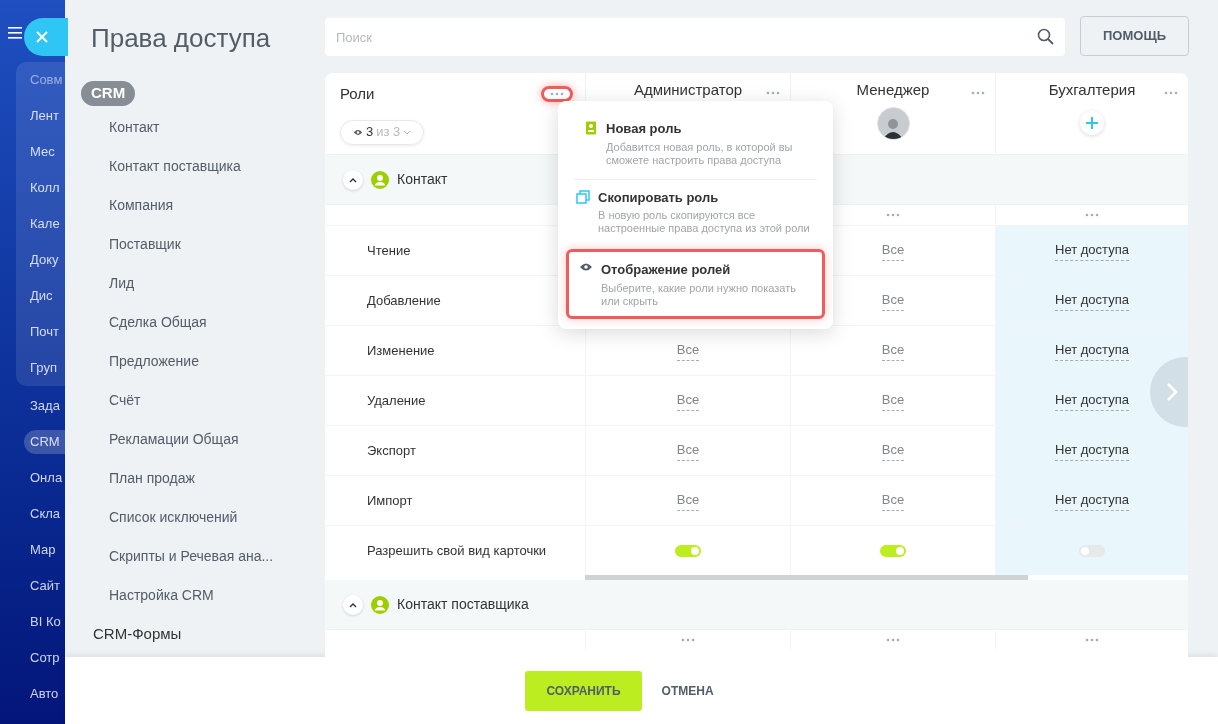 The image size is (1218, 724). Describe the element at coordinates (40, 116) in the screenshot. I see `portal-menu-item: Лент` at that location.